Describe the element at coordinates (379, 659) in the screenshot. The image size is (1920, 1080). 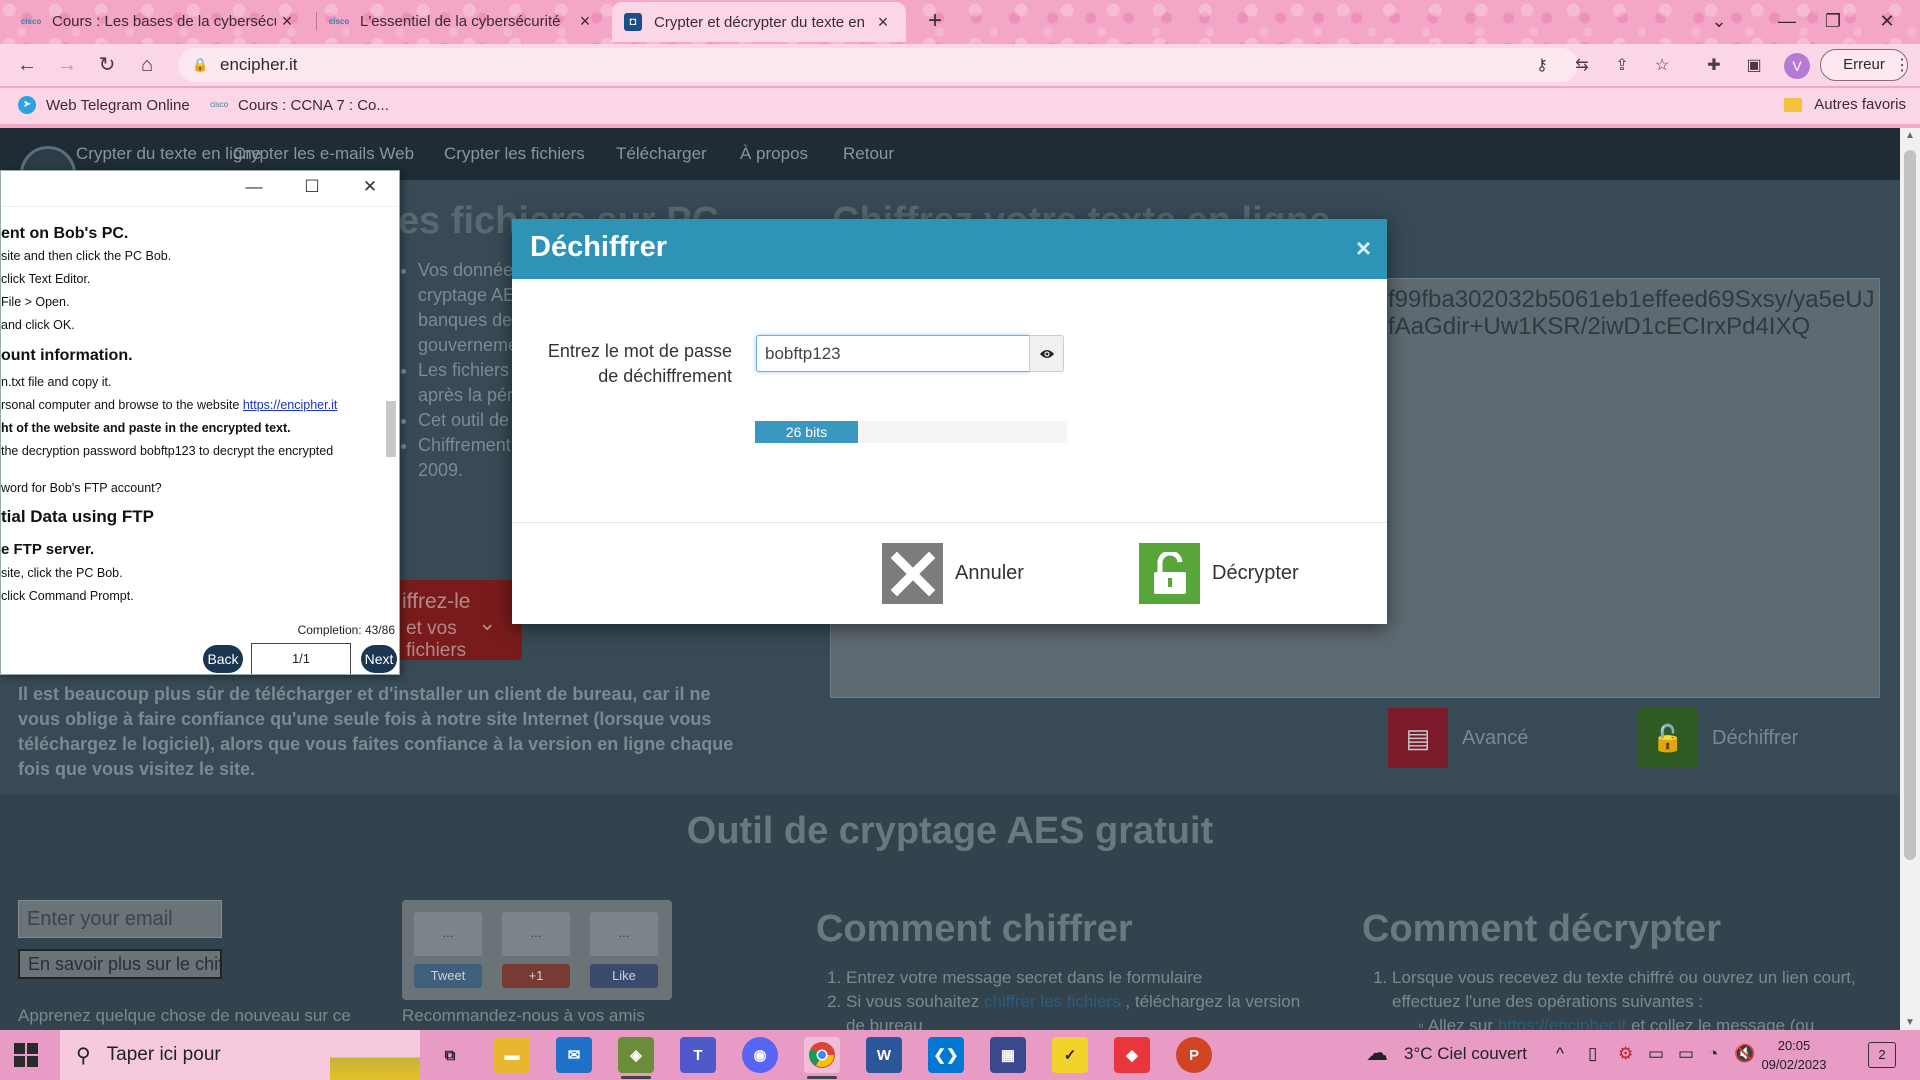
I see `next-button: Next` at that location.